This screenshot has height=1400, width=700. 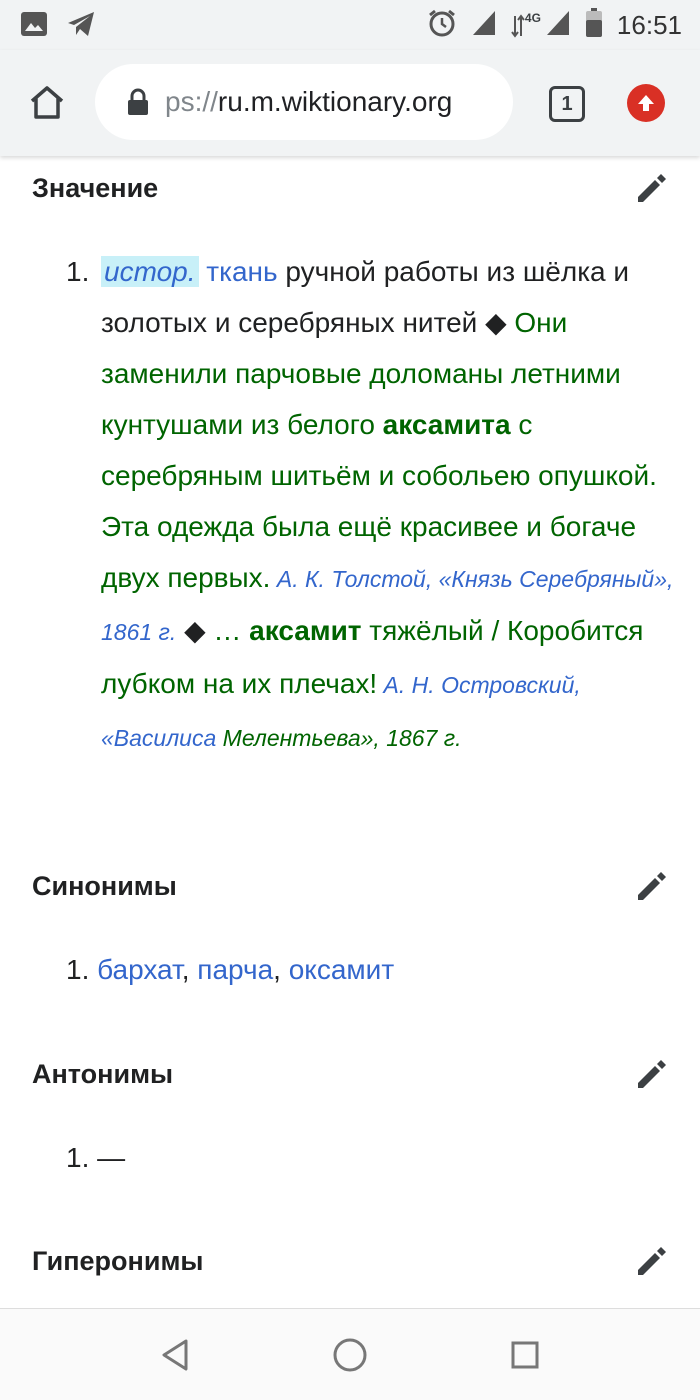 I want to click on update-icon, so click(x=646, y=103).